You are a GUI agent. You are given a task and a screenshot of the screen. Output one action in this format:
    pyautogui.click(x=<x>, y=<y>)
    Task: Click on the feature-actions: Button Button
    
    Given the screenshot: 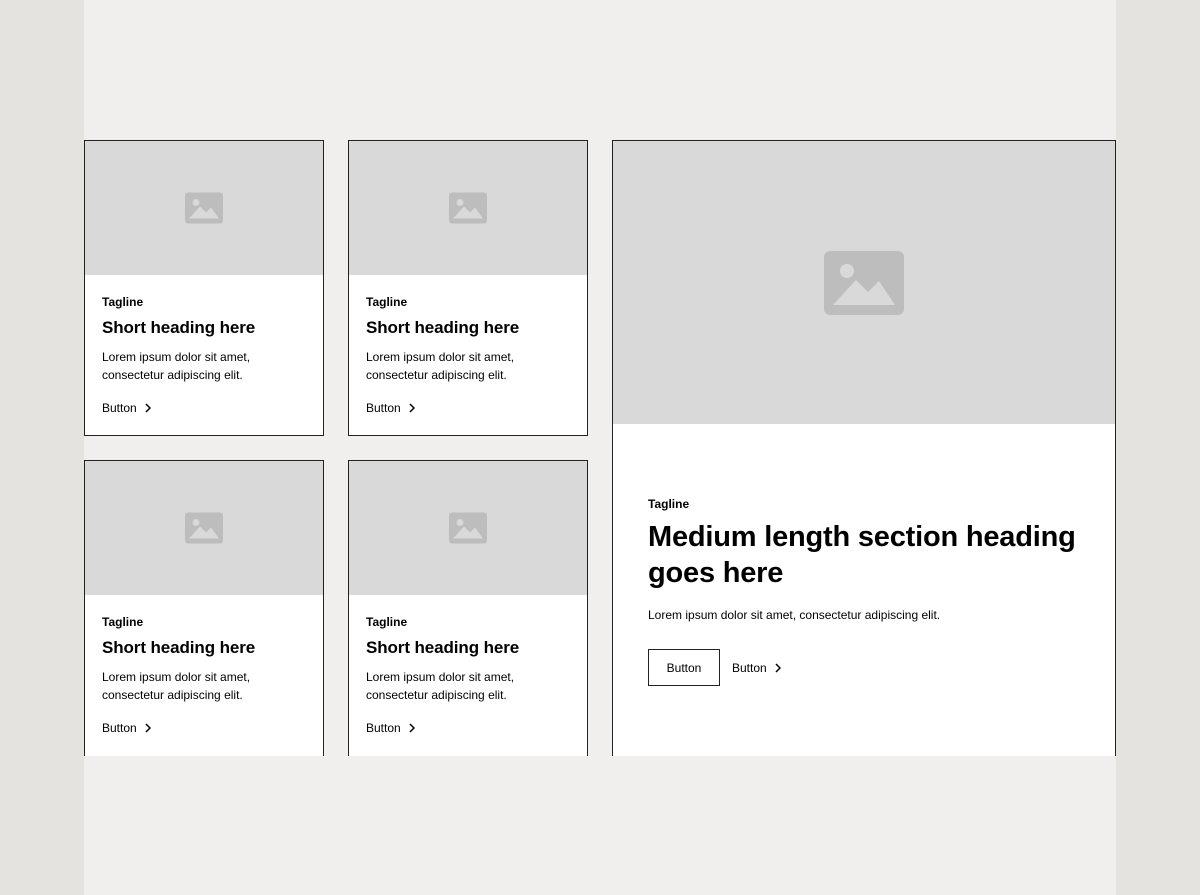 What is the action you would take?
    pyautogui.click(x=714, y=667)
    